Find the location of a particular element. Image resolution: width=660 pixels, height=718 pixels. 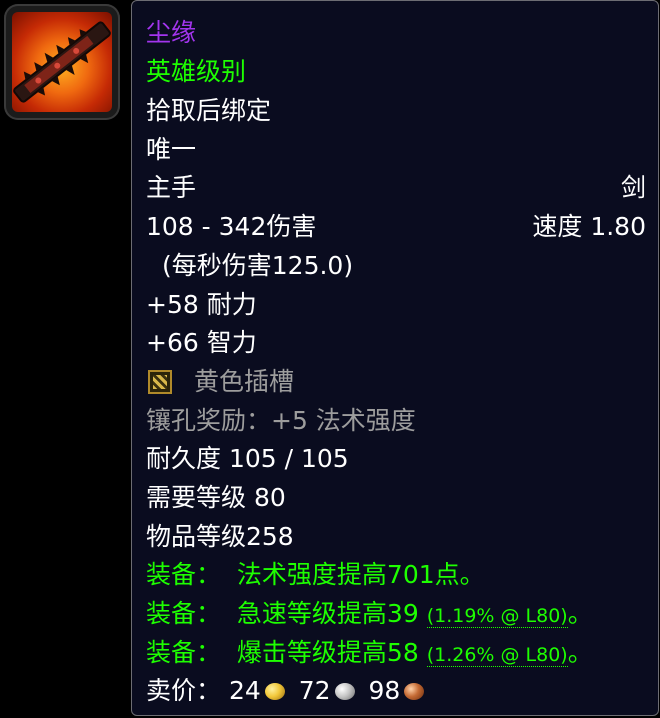

equip-effect-haste: 装备： 急速等级提高39 (1.19% @ L80)。 is located at coordinates (396, 614).